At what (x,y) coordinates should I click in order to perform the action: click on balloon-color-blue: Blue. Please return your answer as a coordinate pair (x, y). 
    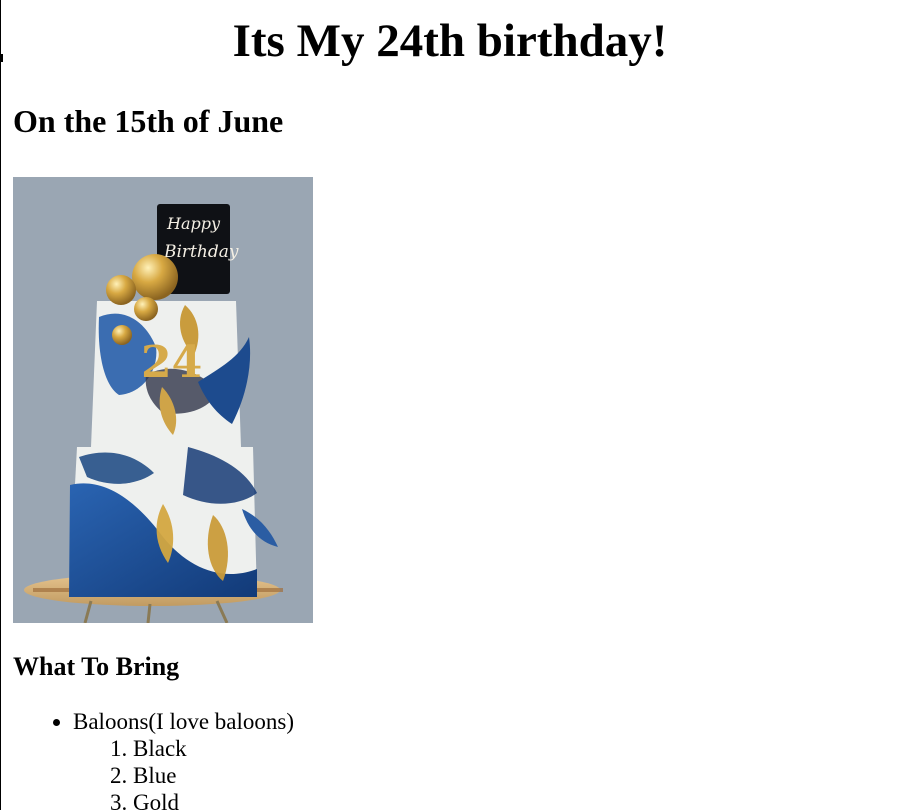
    Looking at the image, I should click on (510, 775).